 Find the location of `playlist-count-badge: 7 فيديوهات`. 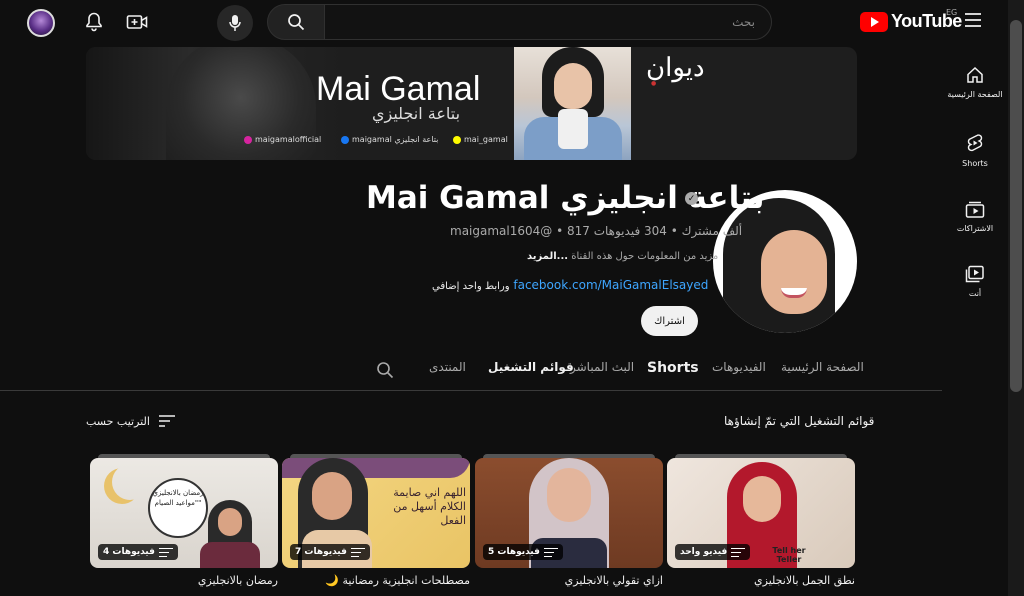

playlist-count-badge: 7 فيديوهات is located at coordinates (330, 552).